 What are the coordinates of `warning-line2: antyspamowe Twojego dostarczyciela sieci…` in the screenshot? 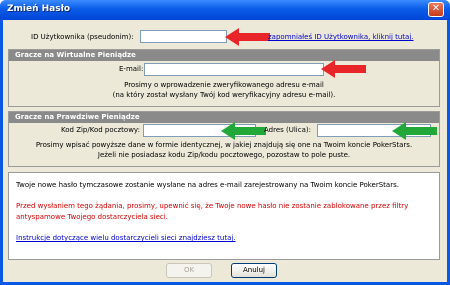 It's located at (92, 217).